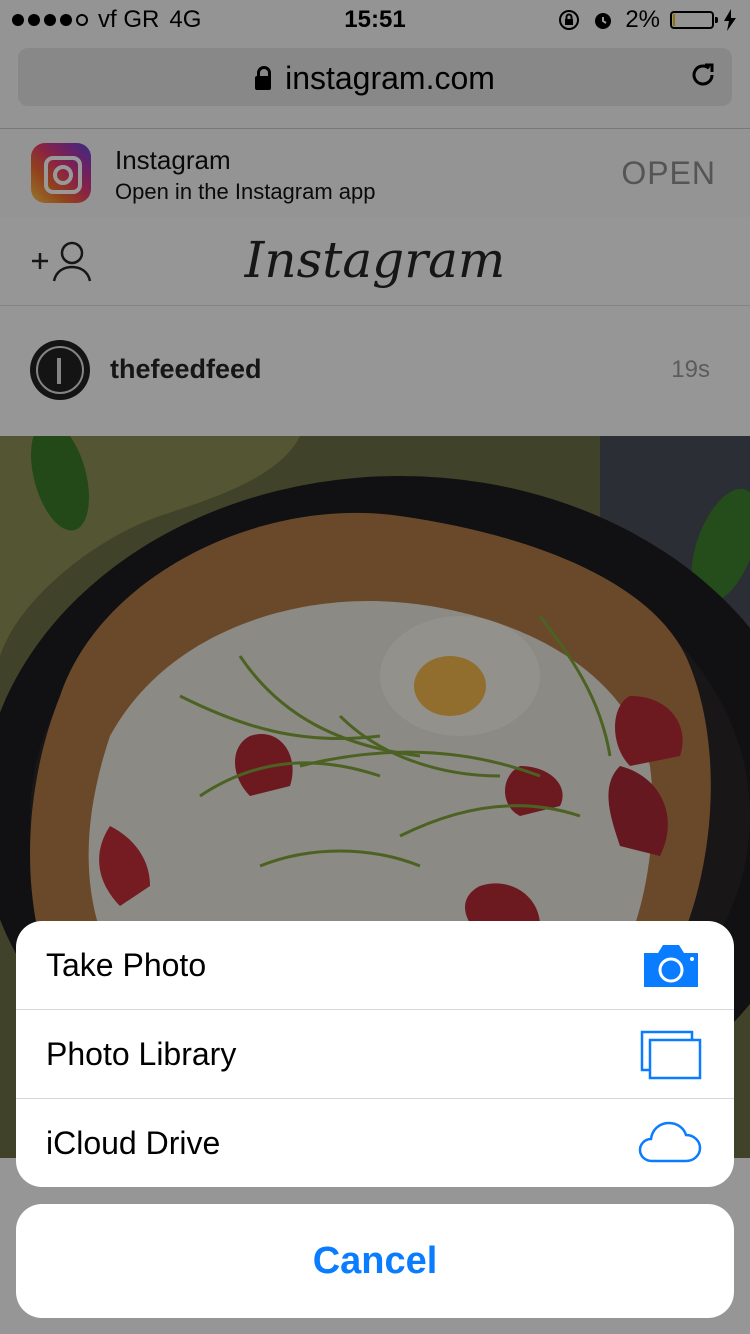  What do you see at coordinates (375, 1143) in the screenshot?
I see `icloud-drive-option: iCloud Drive` at bounding box center [375, 1143].